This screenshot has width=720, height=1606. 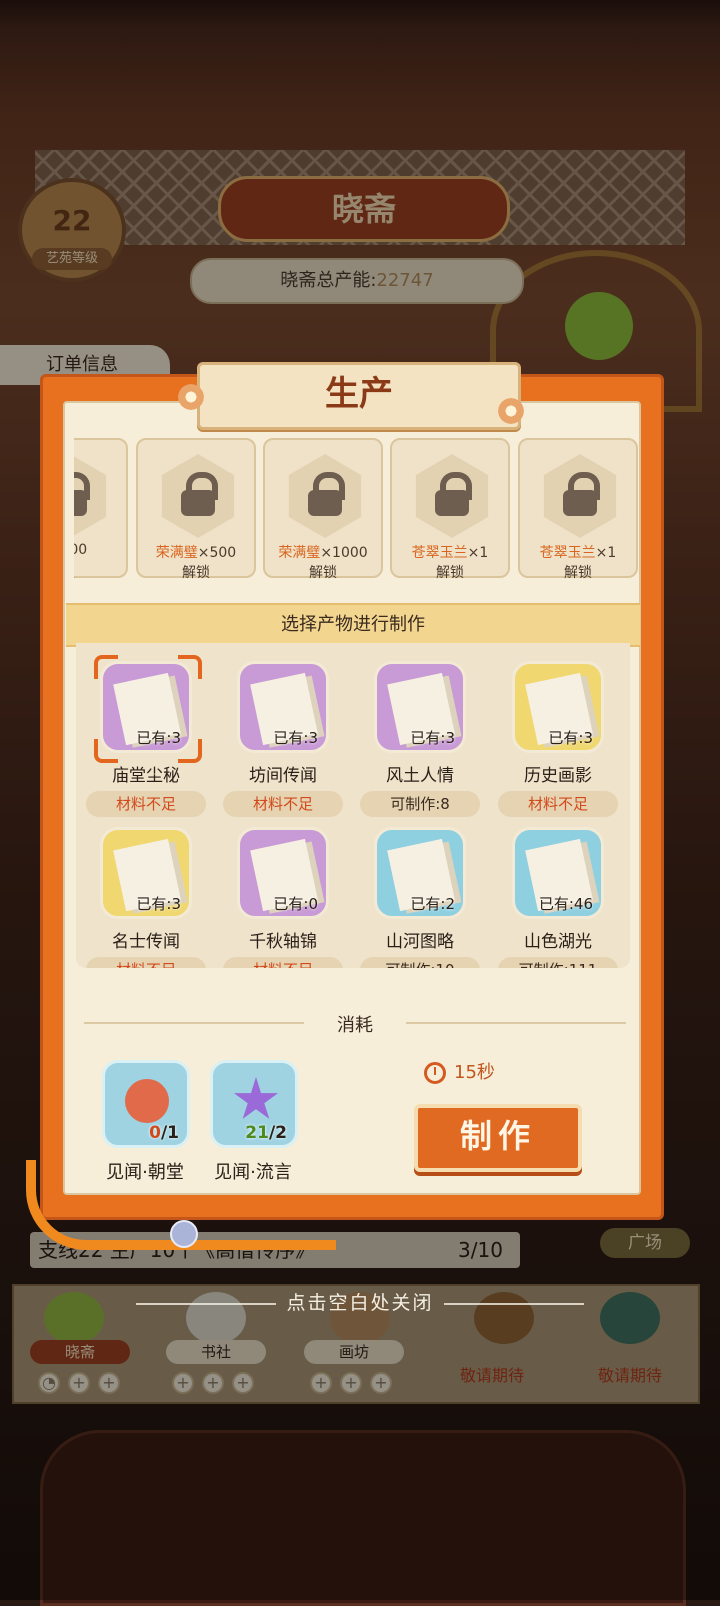 I want to click on product-item: 已有:46 山色湖光可制作:111, so click(x=558, y=892).